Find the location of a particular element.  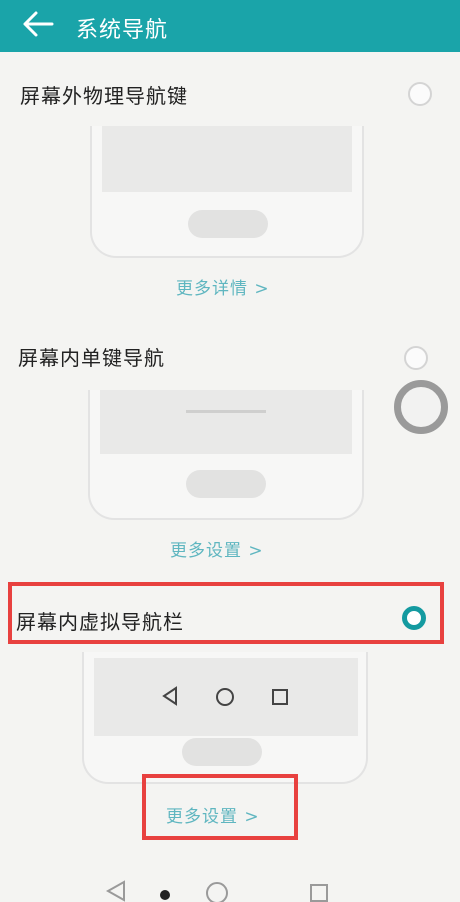

option-single-key-more-link: 更多设置 > is located at coordinates (217, 548).